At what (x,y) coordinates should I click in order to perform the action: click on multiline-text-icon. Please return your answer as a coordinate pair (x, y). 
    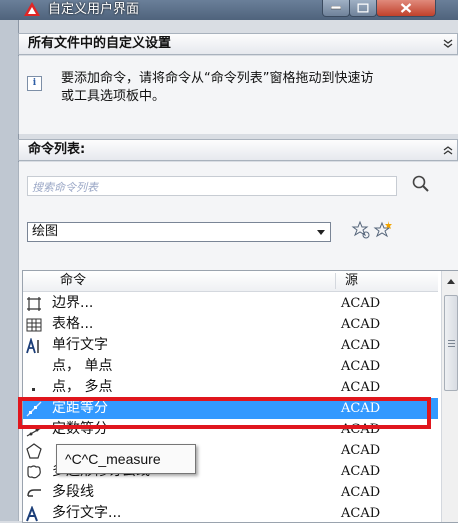
    Looking at the image, I should click on (32, 514).